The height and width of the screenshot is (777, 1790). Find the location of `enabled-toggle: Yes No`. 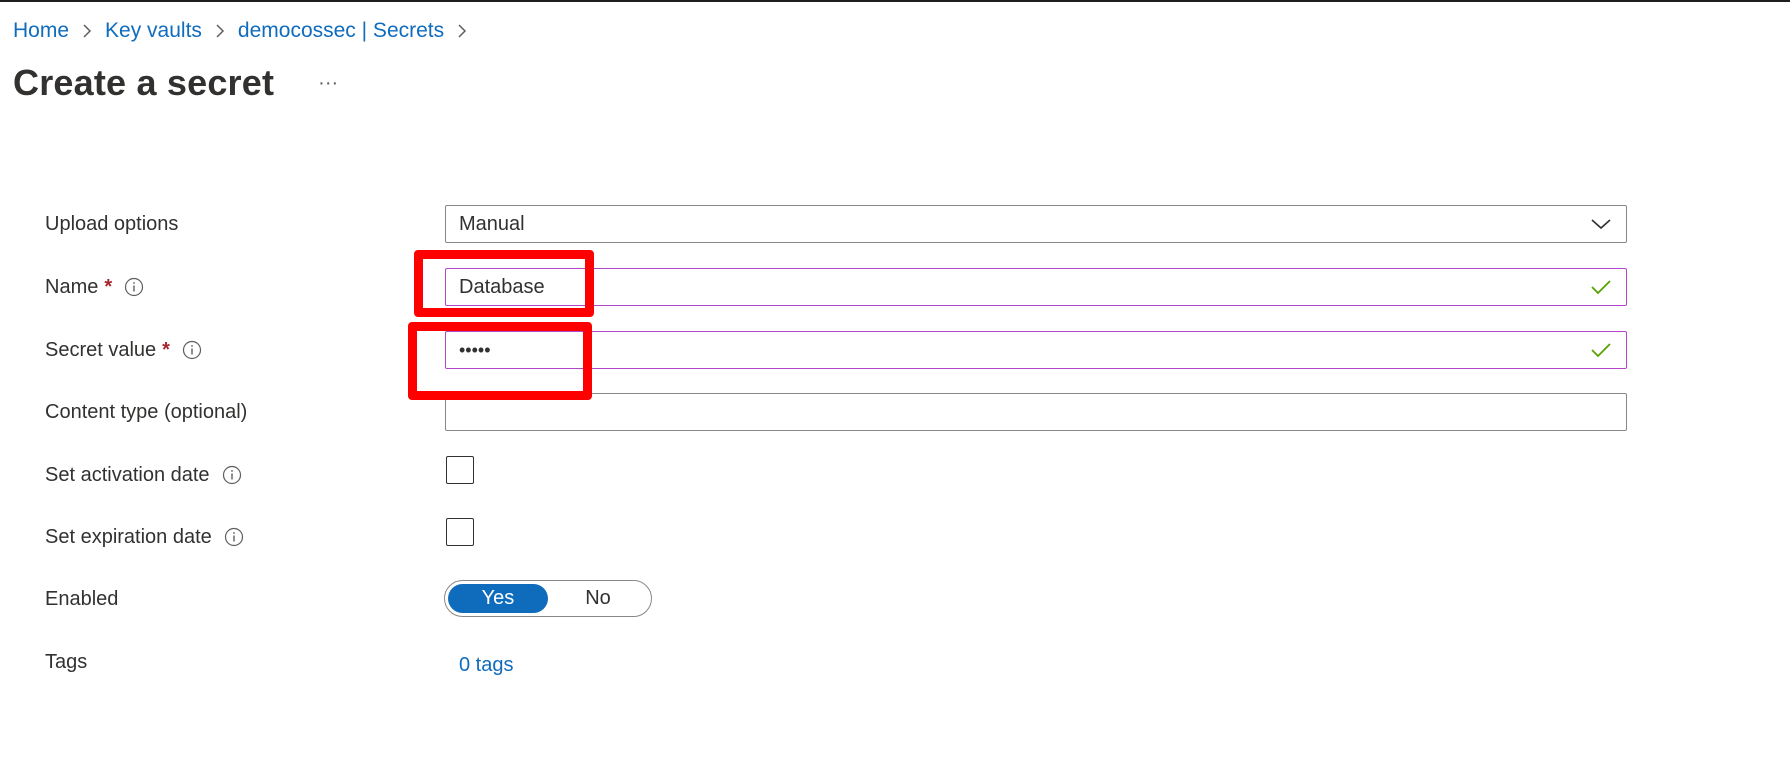

enabled-toggle: Yes No is located at coordinates (548, 598).